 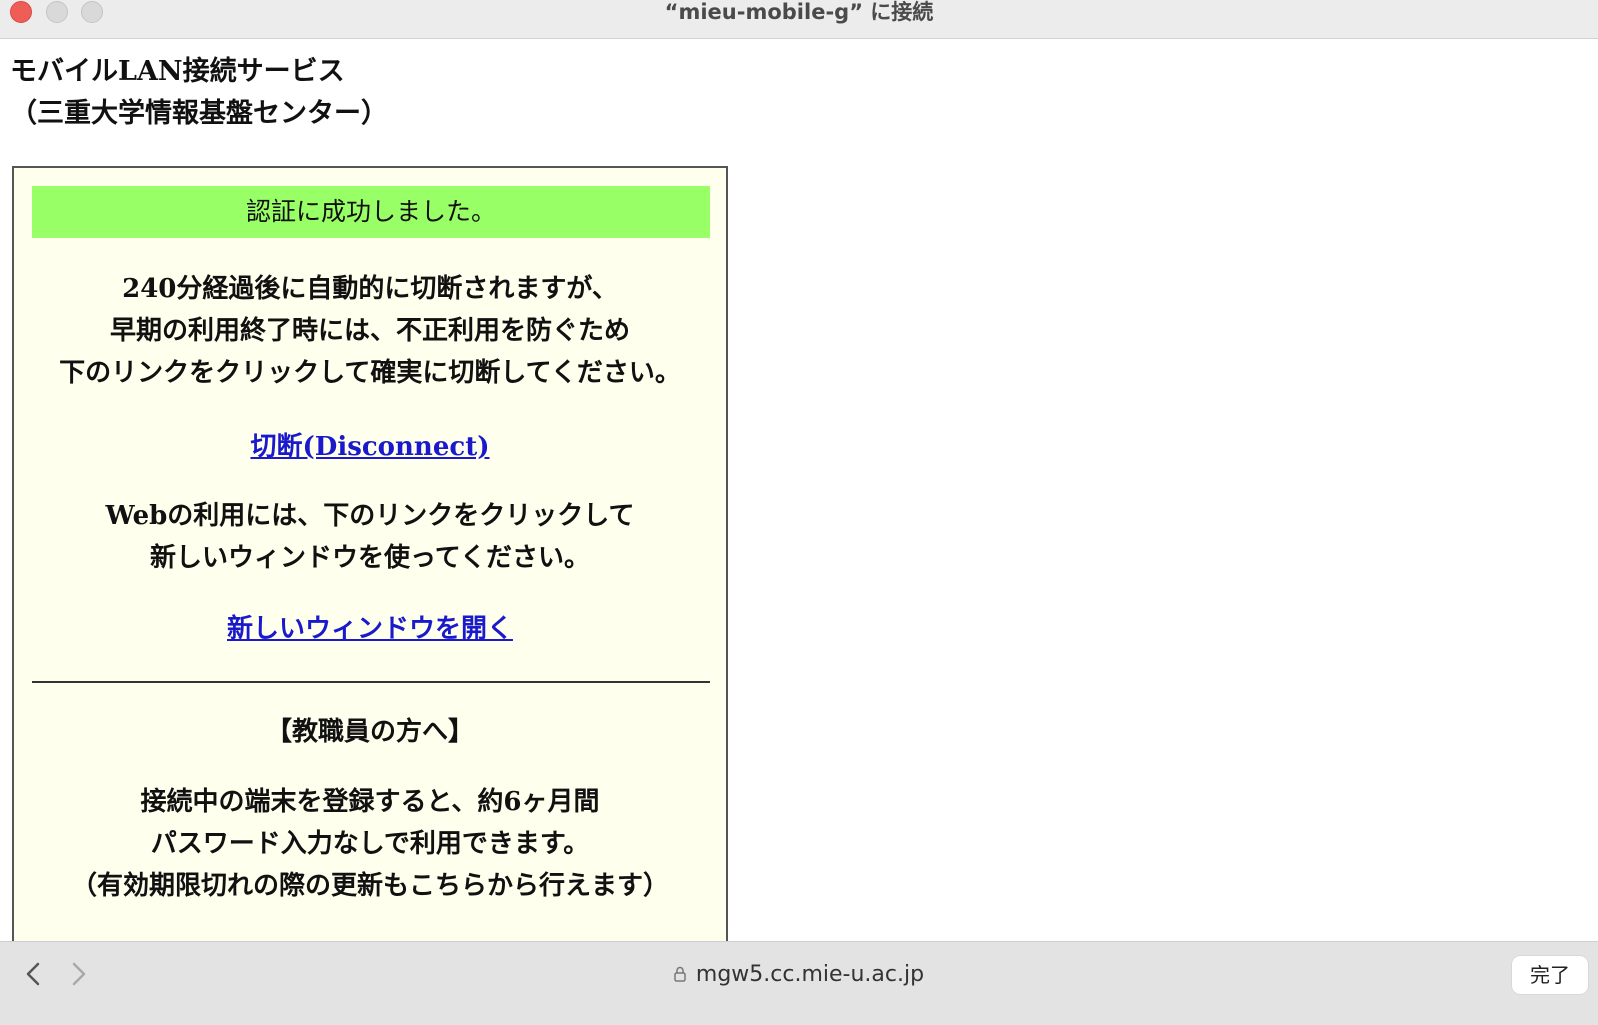 What do you see at coordinates (680, 974) in the screenshot?
I see `lock-icon` at bounding box center [680, 974].